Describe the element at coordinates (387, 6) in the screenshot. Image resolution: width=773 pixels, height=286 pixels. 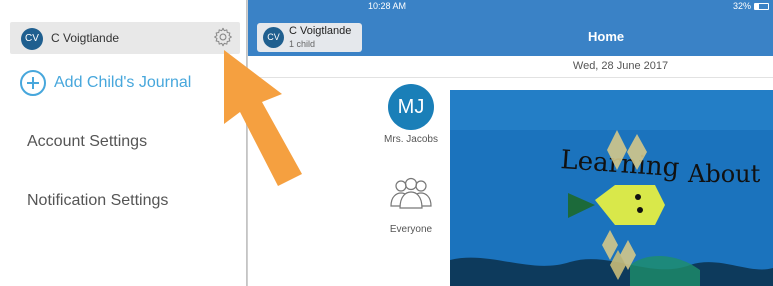
I see `status-time: 10:28 AM` at that location.